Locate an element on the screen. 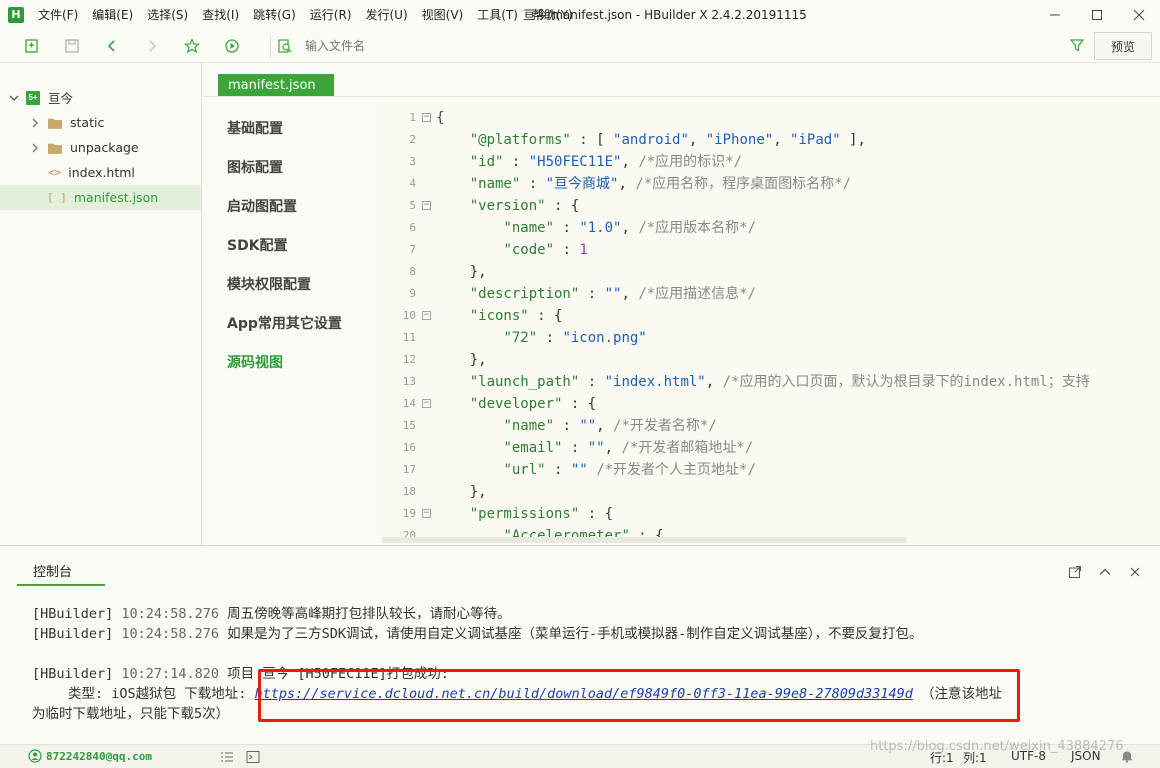 The width and height of the screenshot is (1160, 768). code-line: 11 "72" : "icon.png" is located at coordinates (771, 338).